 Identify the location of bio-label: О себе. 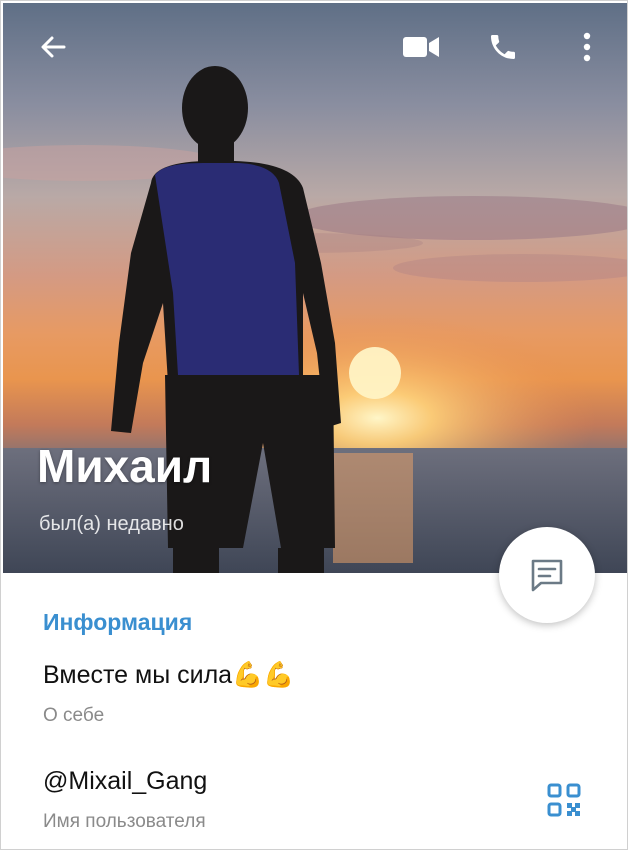
(74, 715).